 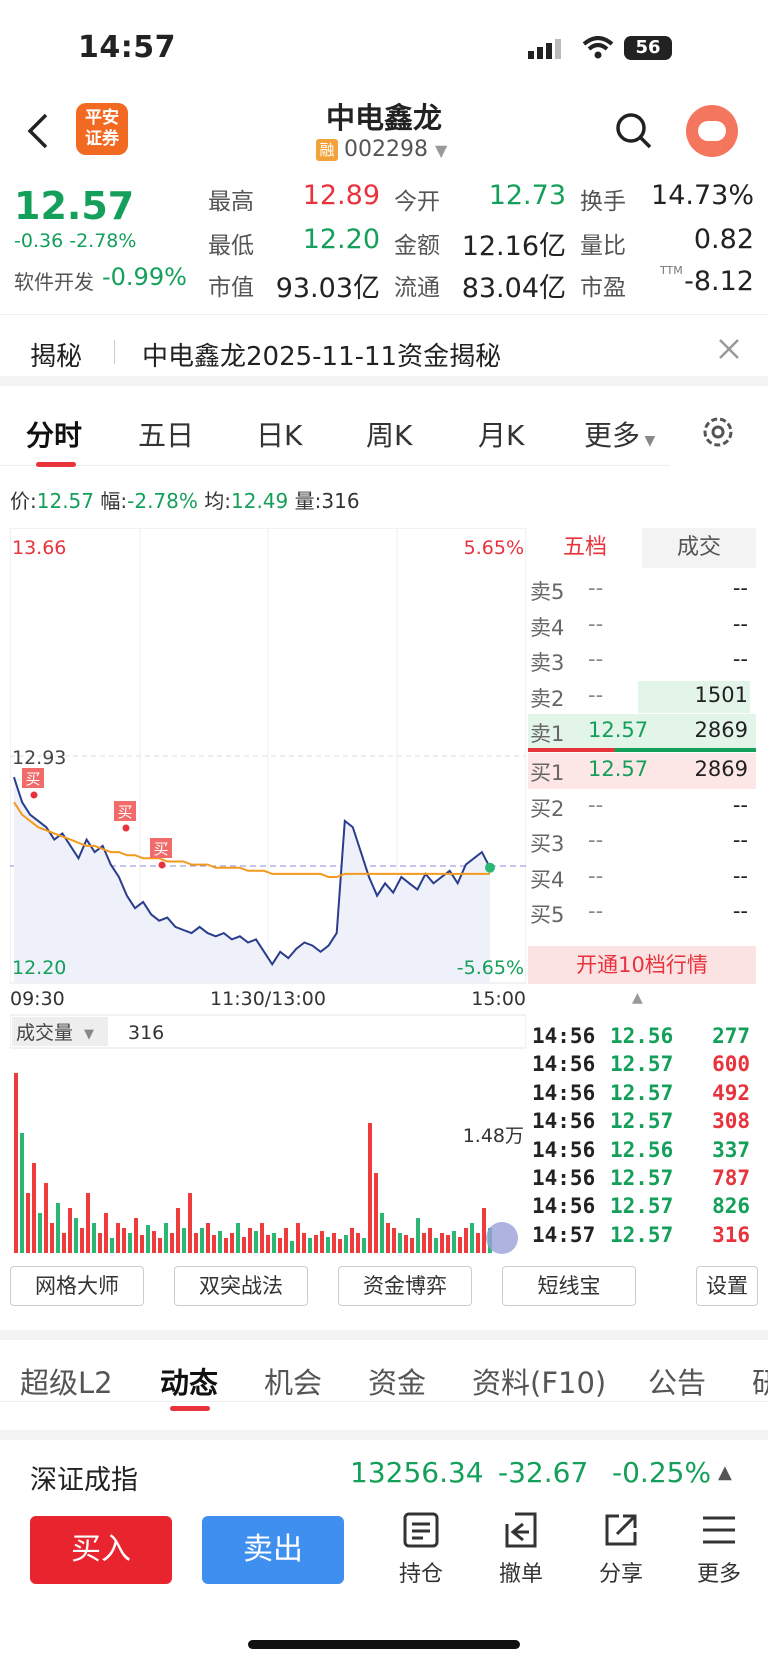 I want to click on holdings-button: 持仓, so click(x=421, y=1549).